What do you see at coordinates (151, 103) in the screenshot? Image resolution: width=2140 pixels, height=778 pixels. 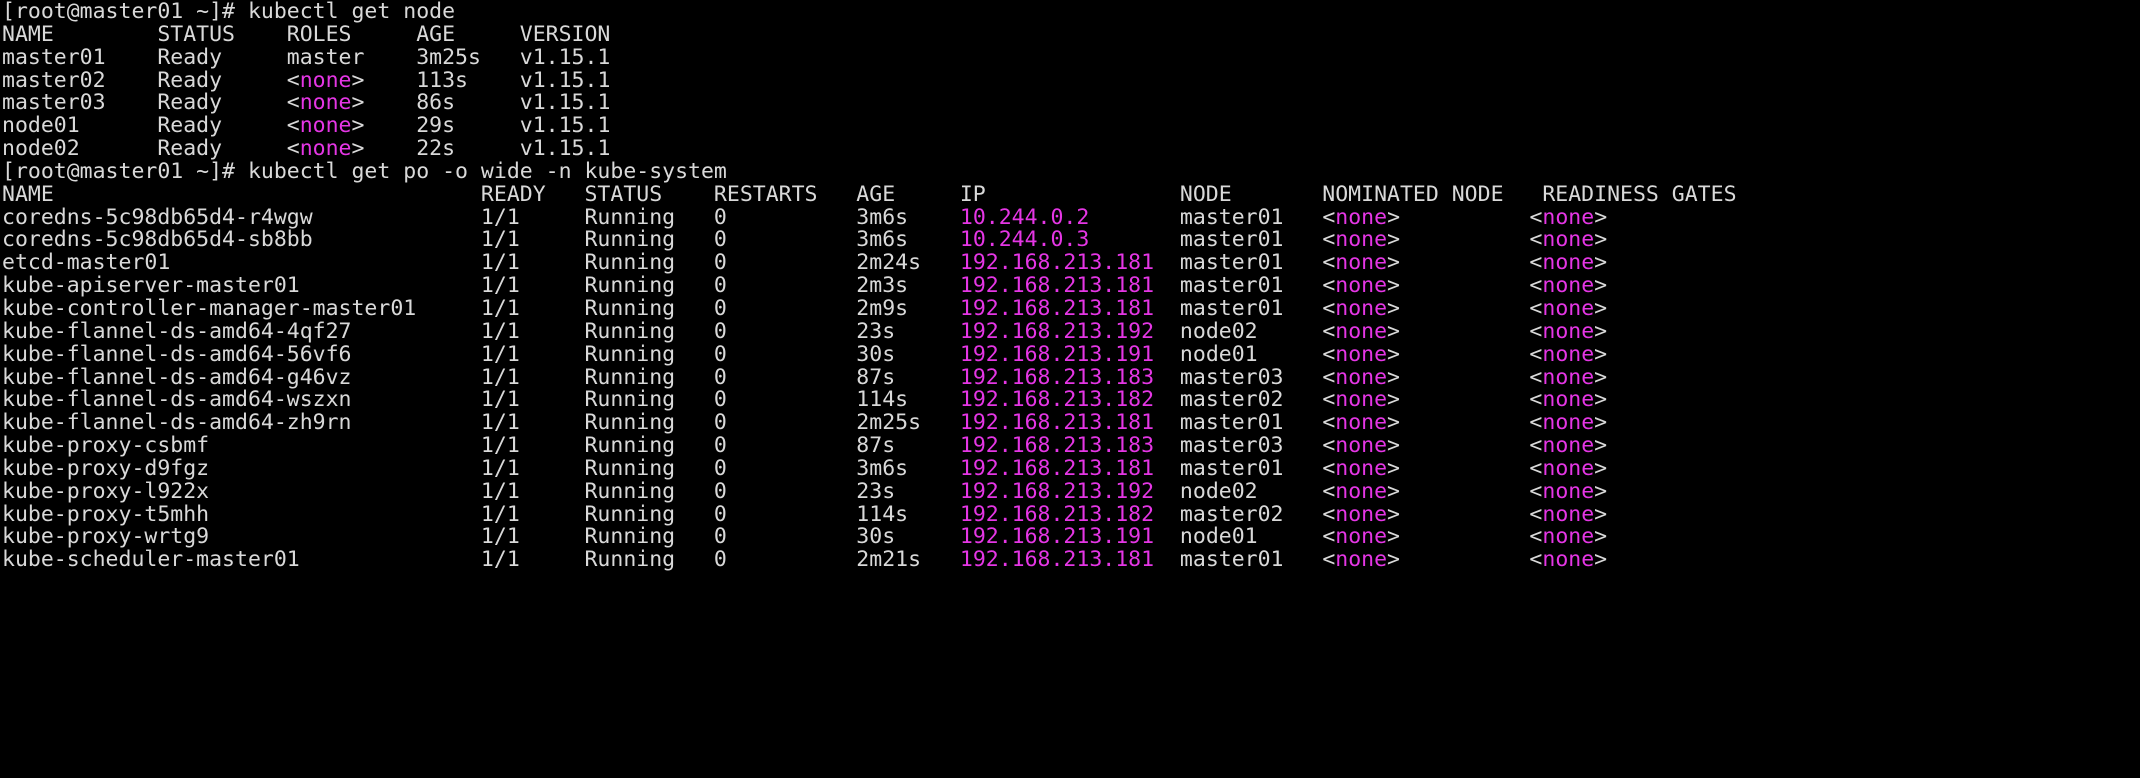 I see `plain-text: master03 Ready <` at bounding box center [151, 103].